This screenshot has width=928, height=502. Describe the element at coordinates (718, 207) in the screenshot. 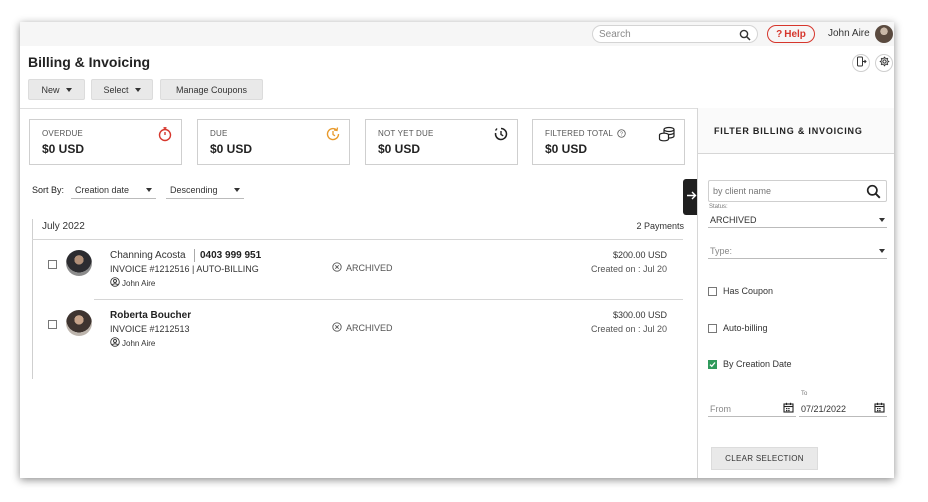

I see `status-label: Status:` at that location.